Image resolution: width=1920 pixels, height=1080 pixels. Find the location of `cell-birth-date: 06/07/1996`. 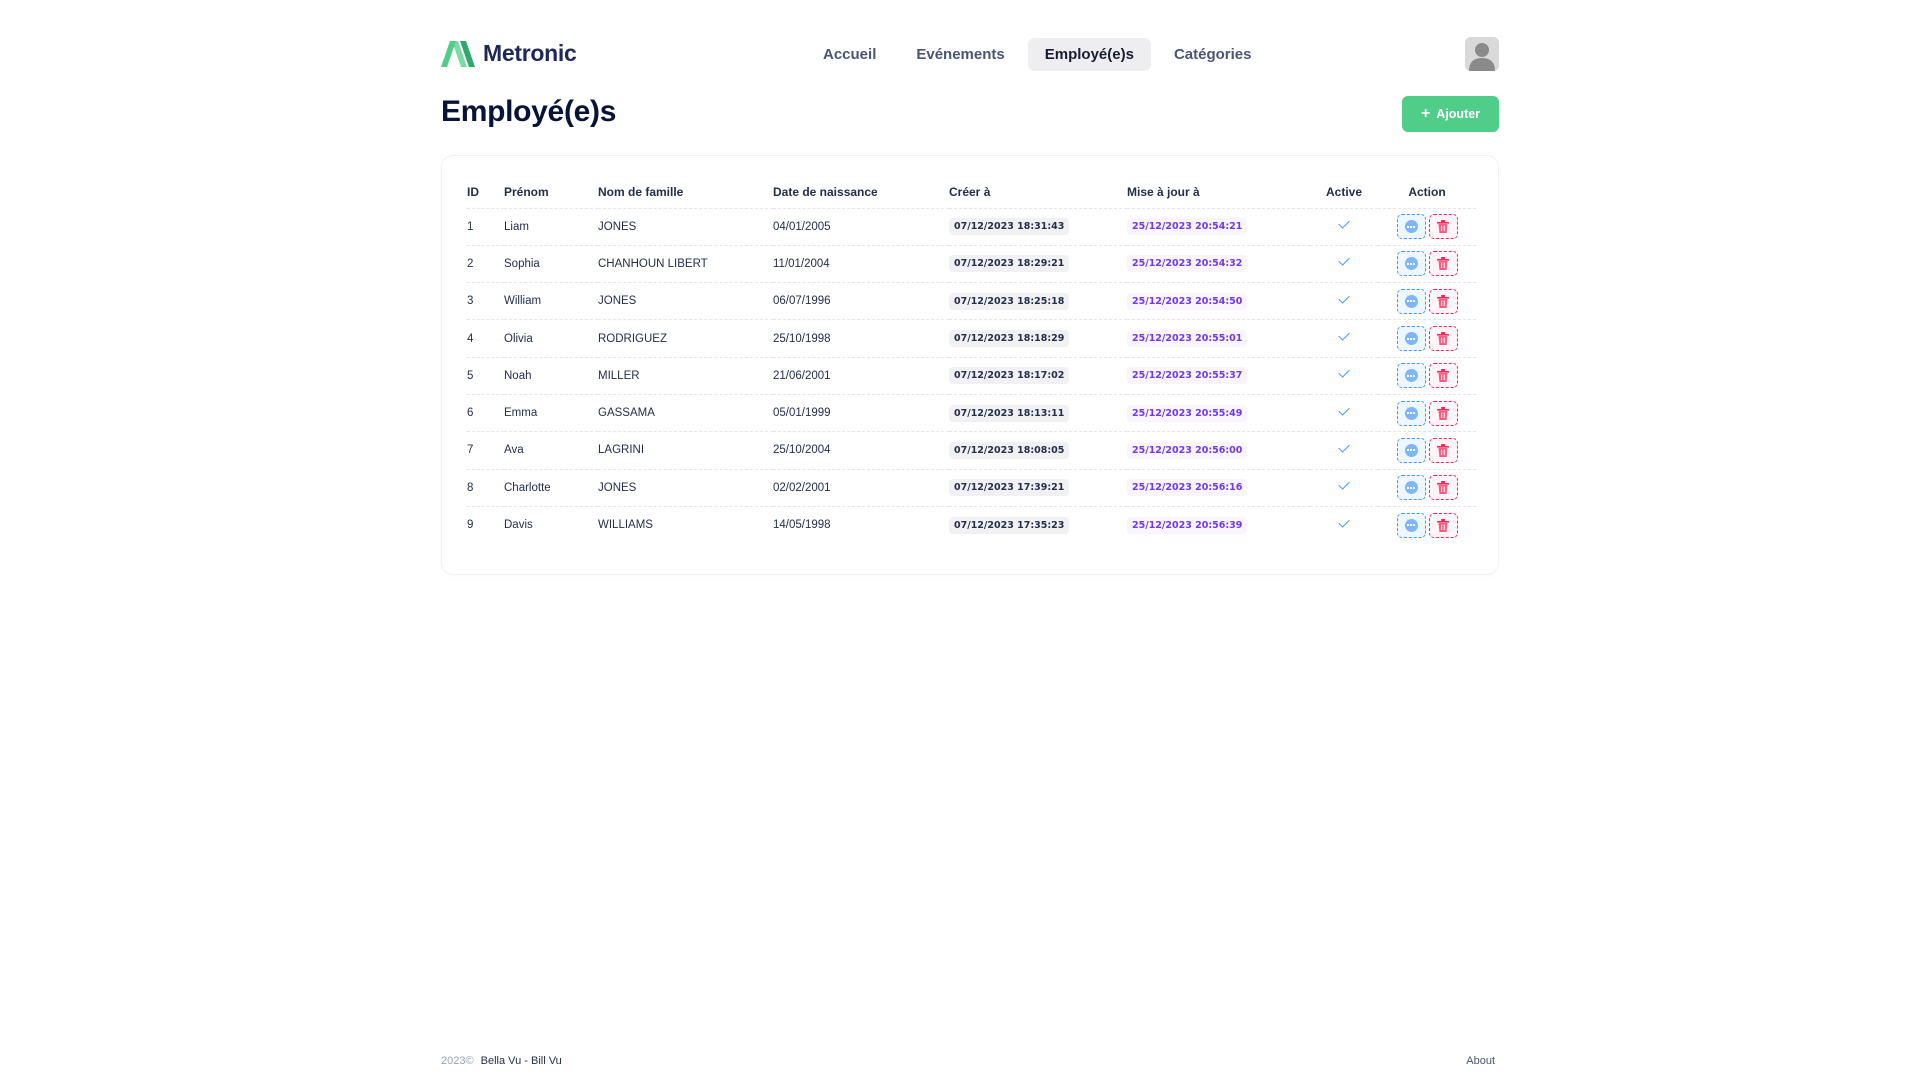

cell-birth-date: 06/07/1996 is located at coordinates (861, 301).